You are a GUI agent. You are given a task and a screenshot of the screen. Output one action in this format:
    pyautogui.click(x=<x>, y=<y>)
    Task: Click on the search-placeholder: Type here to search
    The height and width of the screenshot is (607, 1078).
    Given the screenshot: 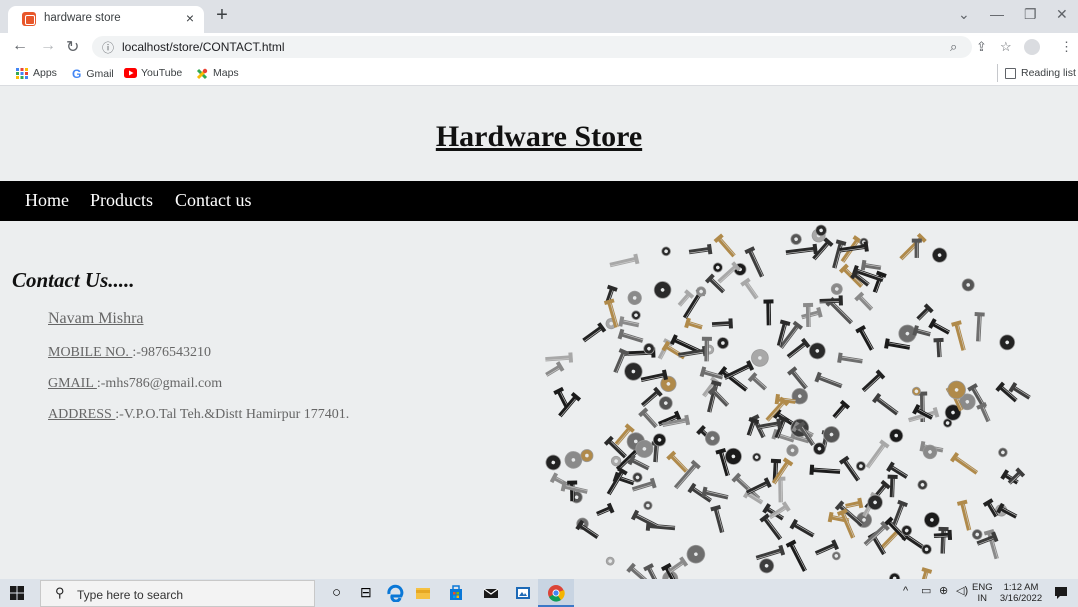 What is the action you would take?
    pyautogui.click(x=130, y=595)
    